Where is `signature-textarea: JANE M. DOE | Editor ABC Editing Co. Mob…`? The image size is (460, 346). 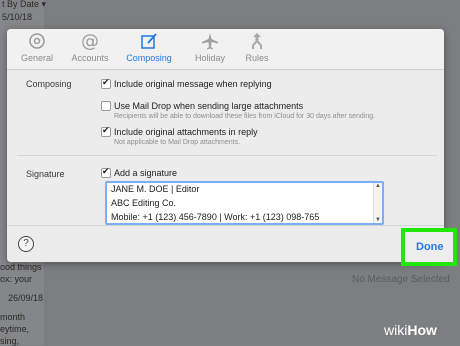 signature-textarea: JANE M. DOE | Editor ABC Editing Co. Mob… is located at coordinates (244, 203).